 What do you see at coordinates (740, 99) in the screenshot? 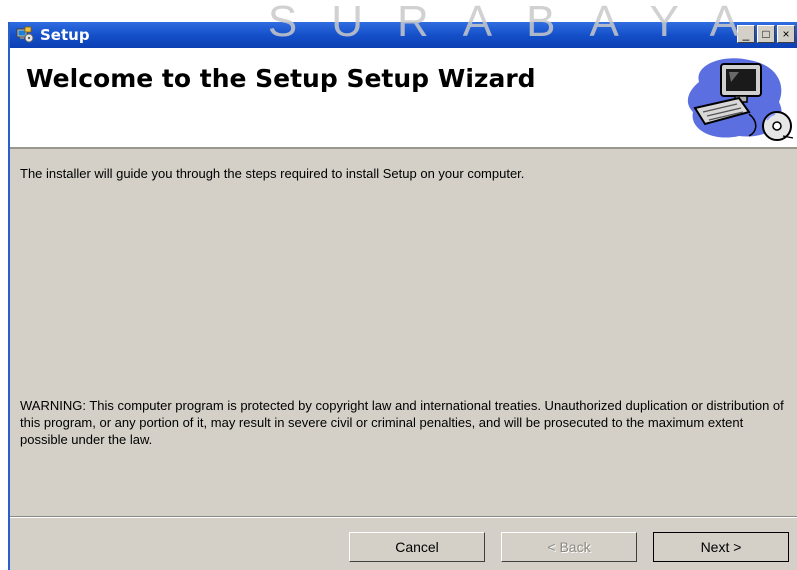
I see `computer-disc-icon` at bounding box center [740, 99].